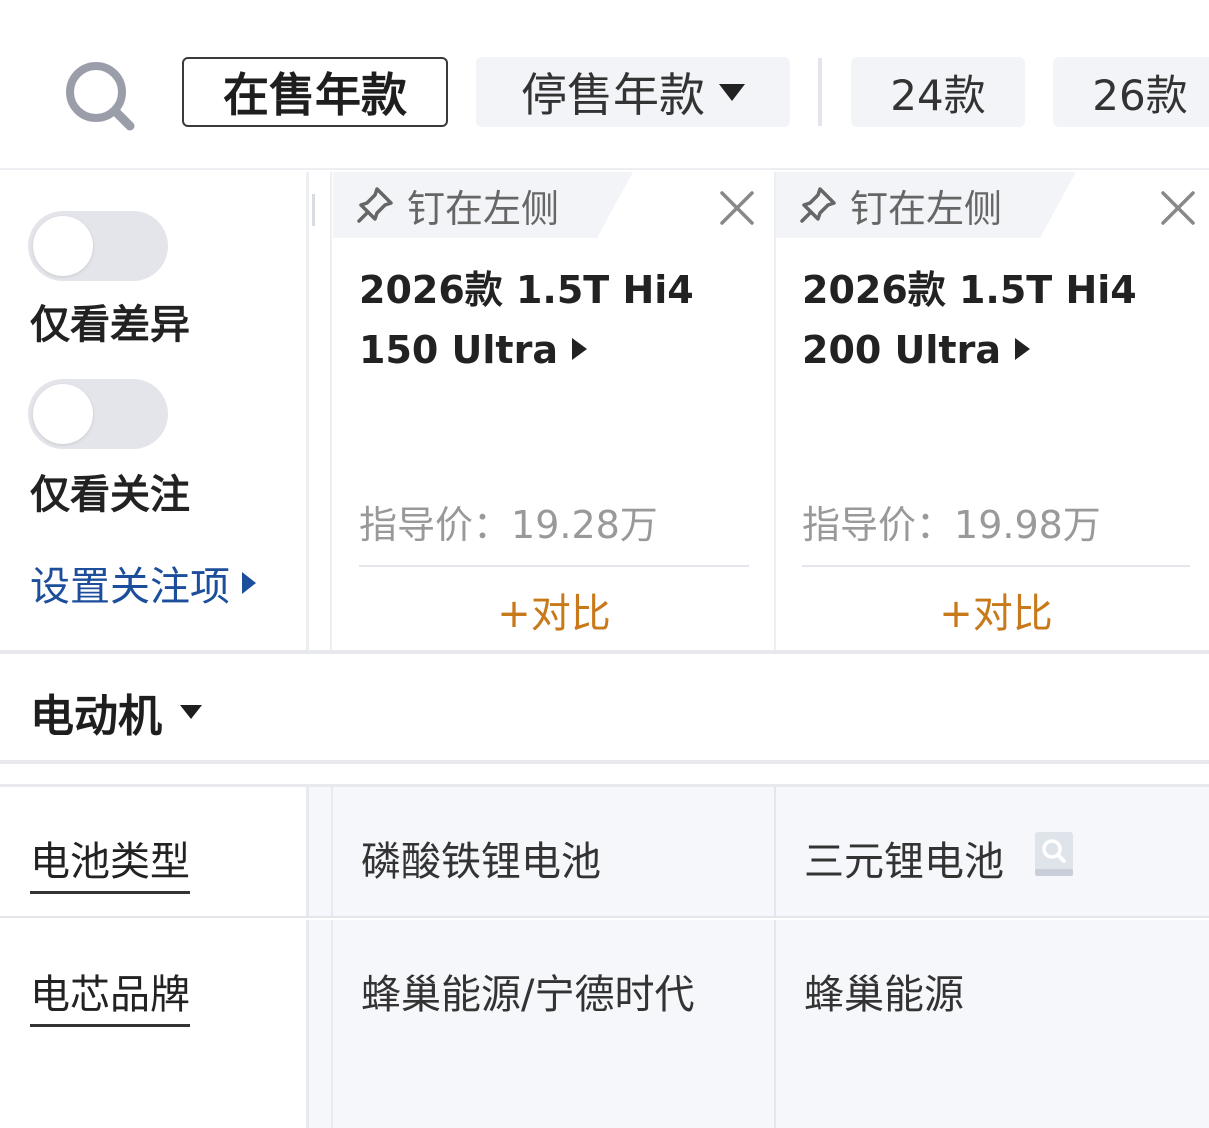  What do you see at coordinates (312, 210) in the screenshot?
I see `hidden-column-edge` at bounding box center [312, 210].